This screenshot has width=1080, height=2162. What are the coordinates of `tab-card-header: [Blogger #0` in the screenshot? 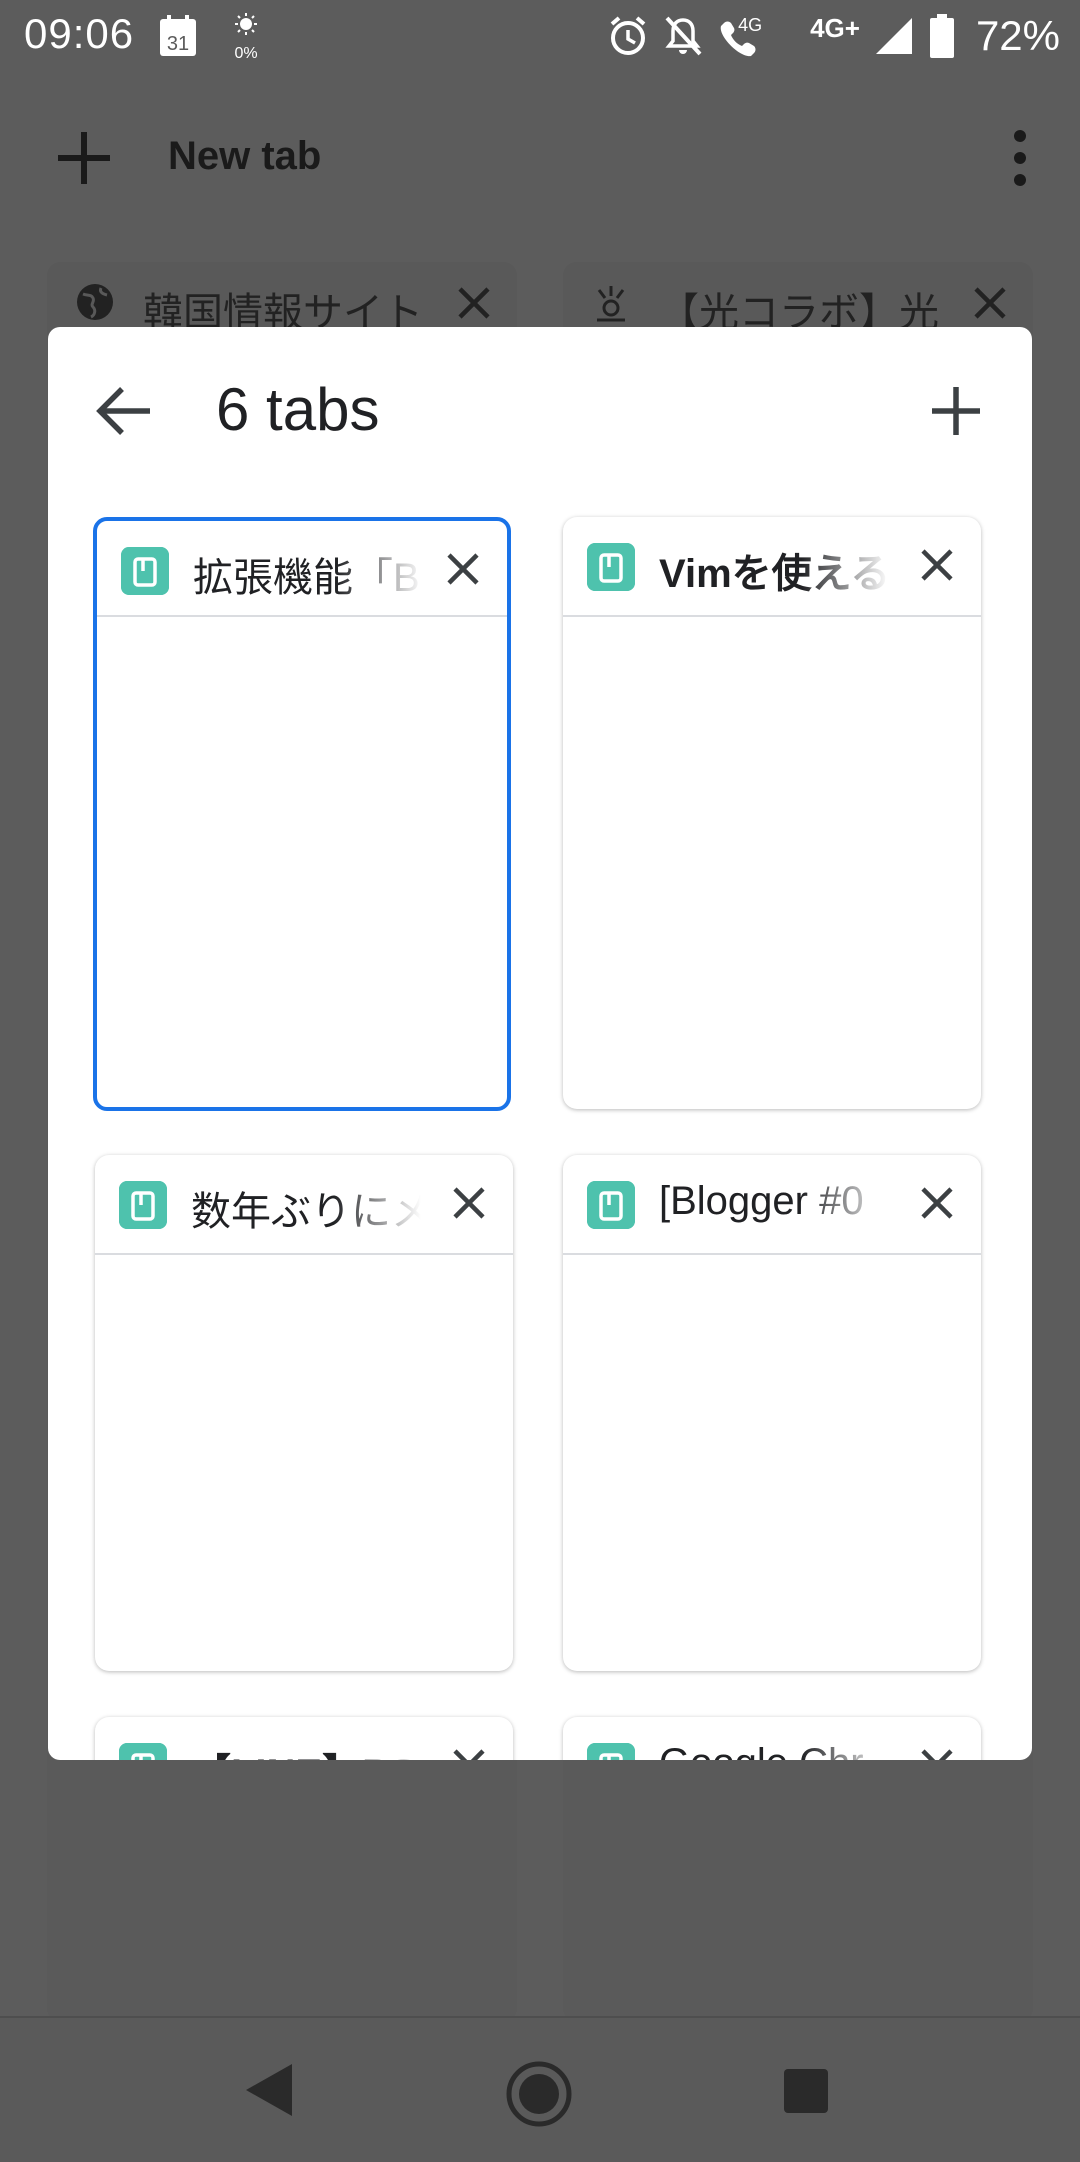 It's located at (772, 1205).